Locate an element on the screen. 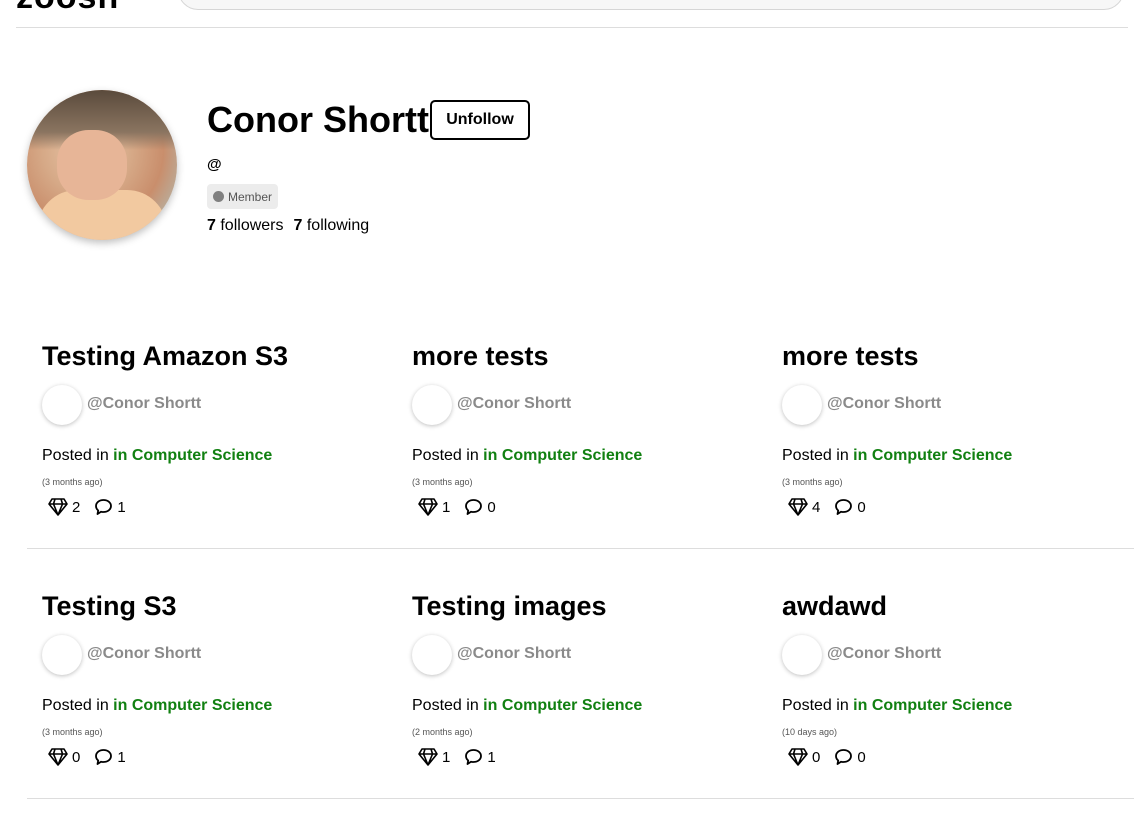 Image resolution: width=1134 pixels, height=825 pixels. post-stats: 11 is located at coordinates (464, 757).